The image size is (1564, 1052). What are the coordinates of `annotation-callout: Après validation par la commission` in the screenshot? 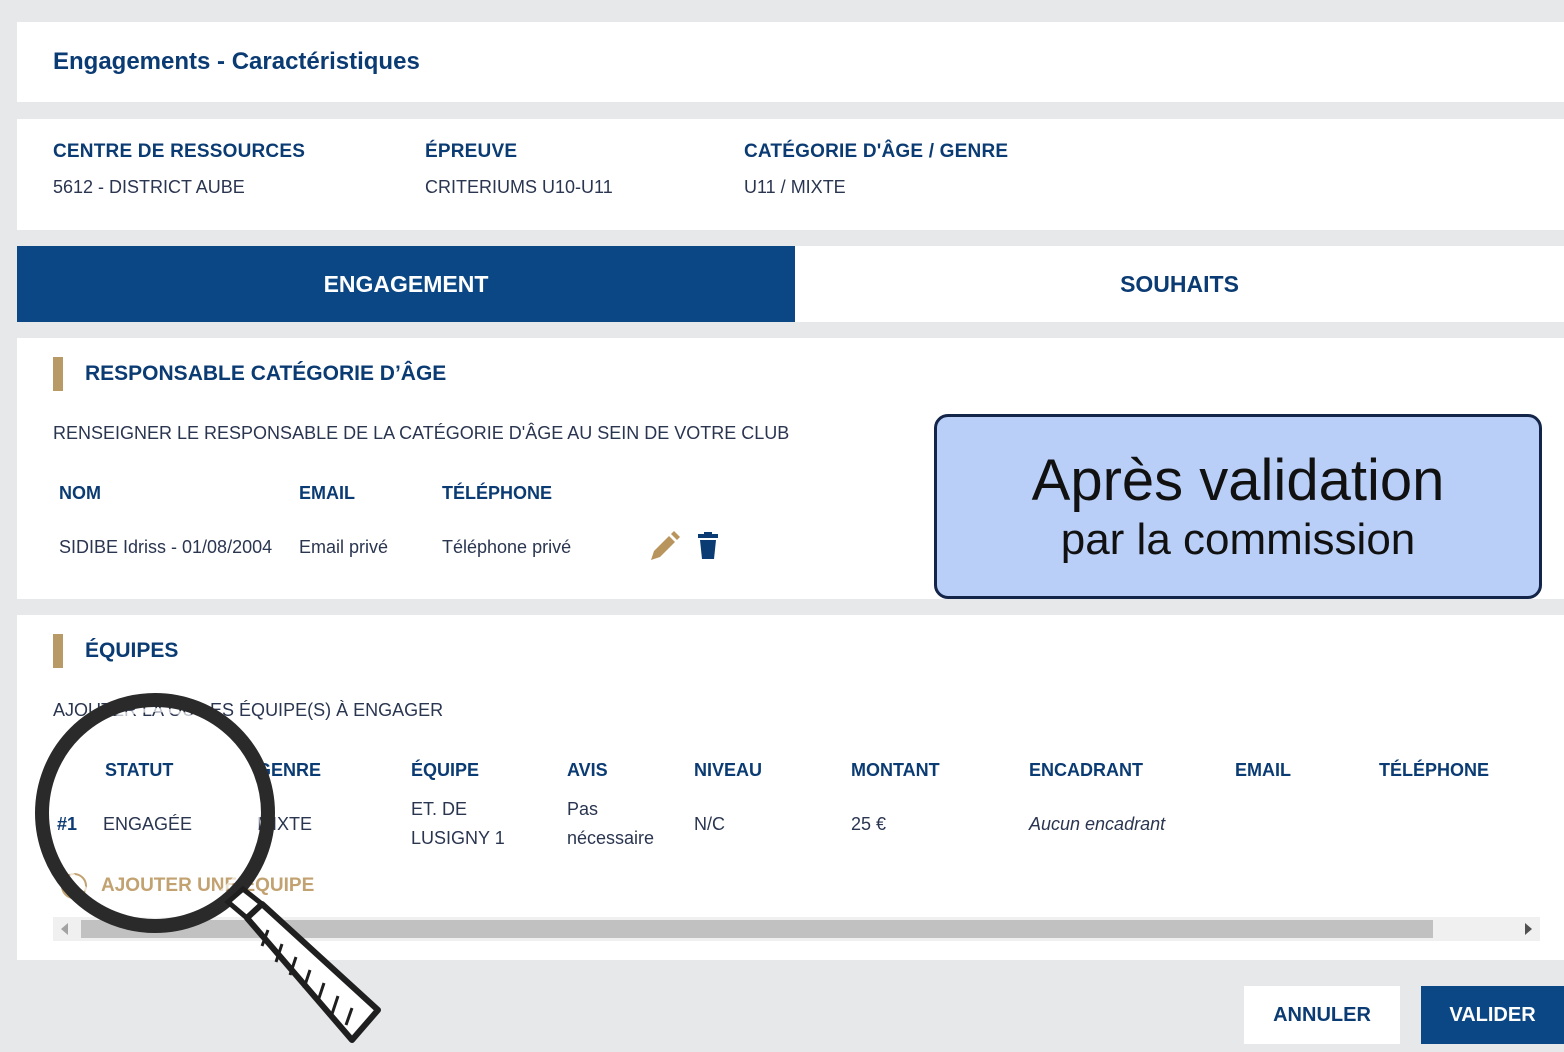 It's located at (1238, 506).